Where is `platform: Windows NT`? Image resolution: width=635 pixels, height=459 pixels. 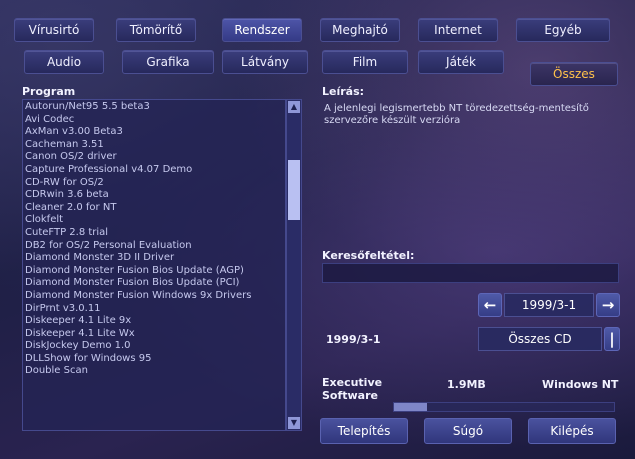 platform: Windows NT is located at coordinates (580, 384).